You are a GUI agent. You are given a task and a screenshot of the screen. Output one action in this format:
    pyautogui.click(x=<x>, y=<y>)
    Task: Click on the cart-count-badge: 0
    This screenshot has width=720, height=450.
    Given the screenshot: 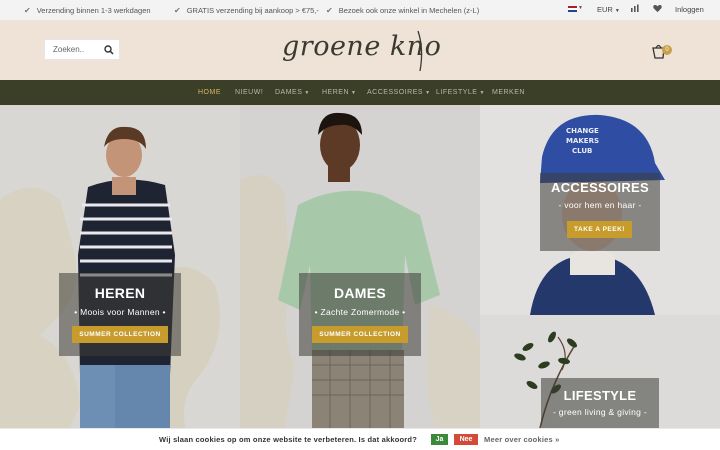 What is the action you would take?
    pyautogui.click(x=667, y=50)
    